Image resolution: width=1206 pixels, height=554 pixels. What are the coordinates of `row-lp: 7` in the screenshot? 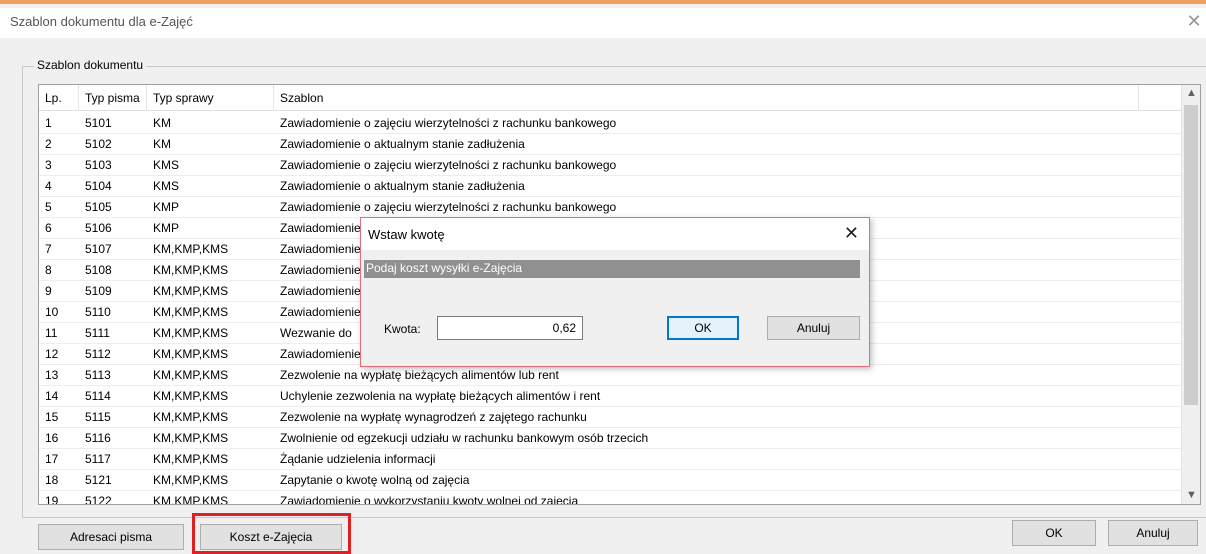 It's located at (48, 249).